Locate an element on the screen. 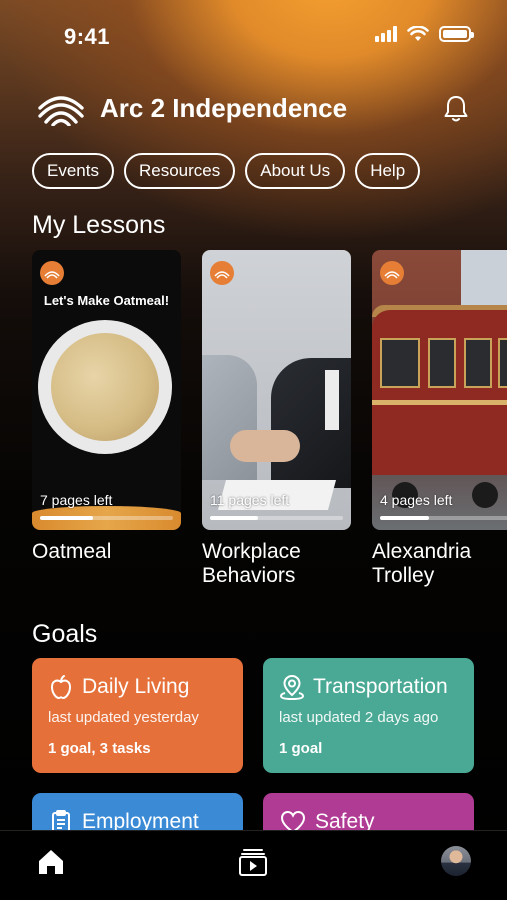  goal-count: 1 goal is located at coordinates (301, 748).